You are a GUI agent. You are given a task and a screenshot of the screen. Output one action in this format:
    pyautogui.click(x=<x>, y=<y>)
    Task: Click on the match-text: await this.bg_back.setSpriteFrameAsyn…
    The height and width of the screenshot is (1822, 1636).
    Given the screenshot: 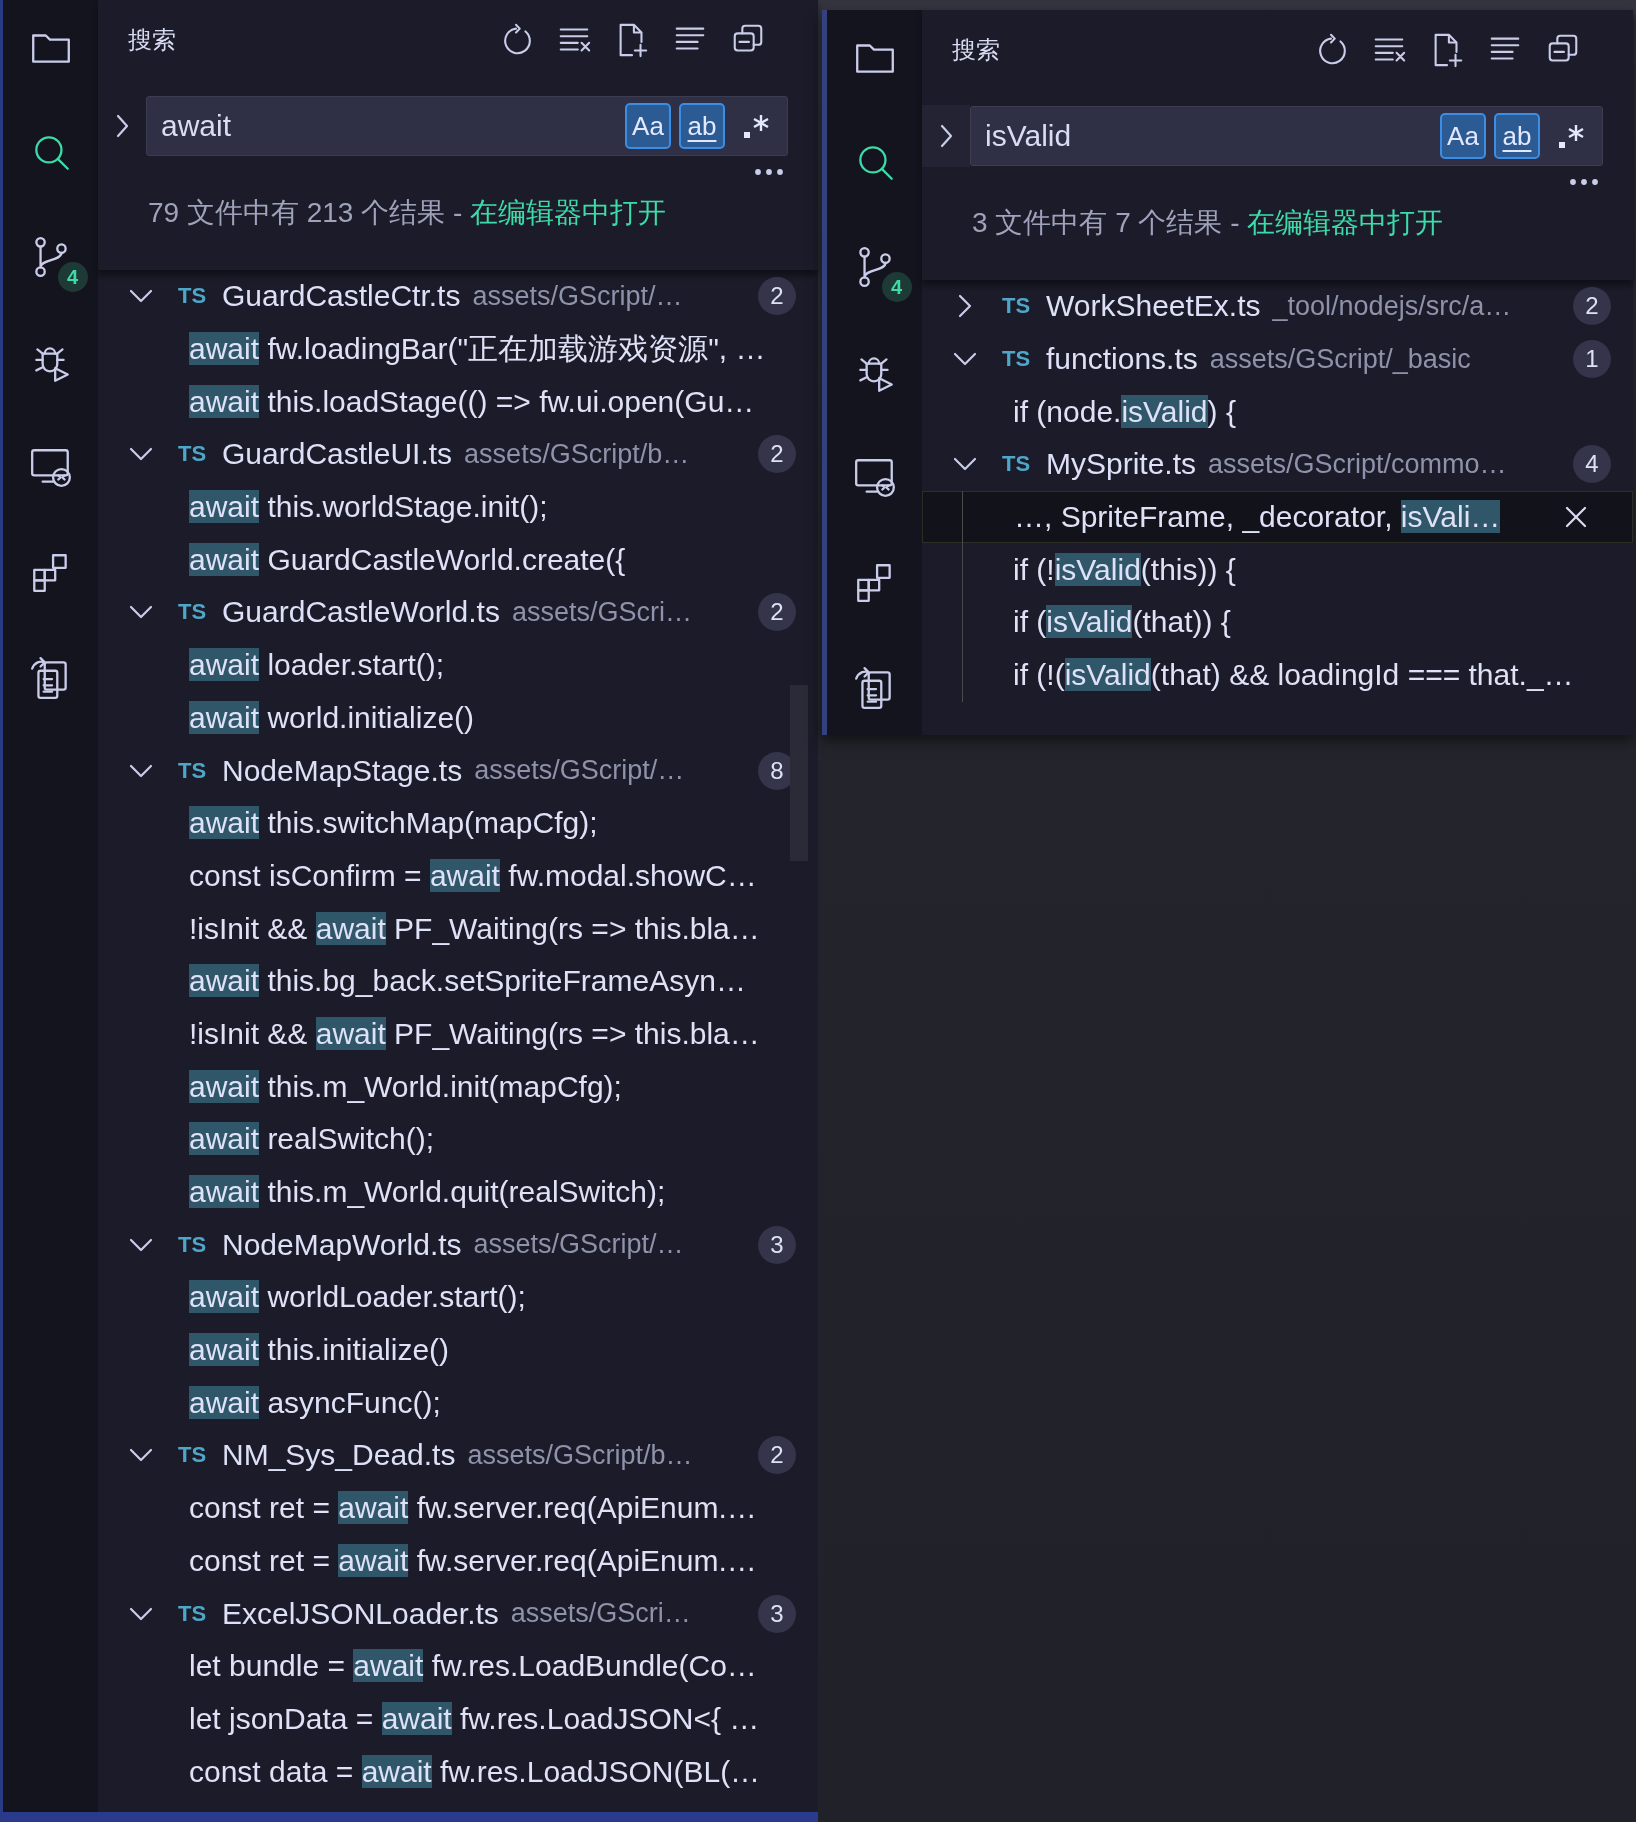 What is the action you would take?
    pyautogui.click(x=467, y=981)
    